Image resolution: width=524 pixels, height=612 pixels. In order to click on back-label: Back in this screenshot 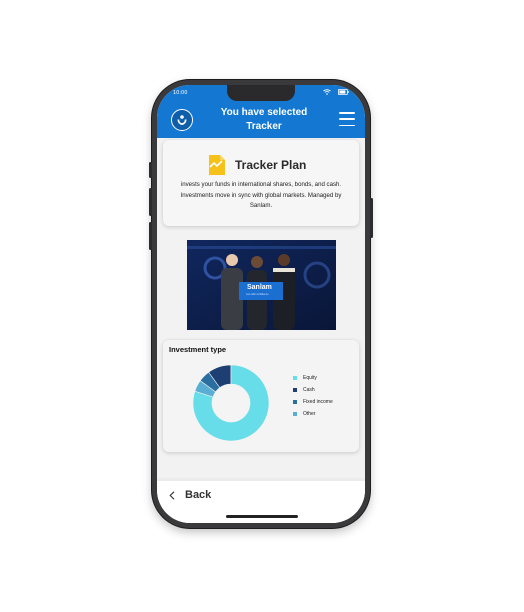, I will do `click(198, 495)`.